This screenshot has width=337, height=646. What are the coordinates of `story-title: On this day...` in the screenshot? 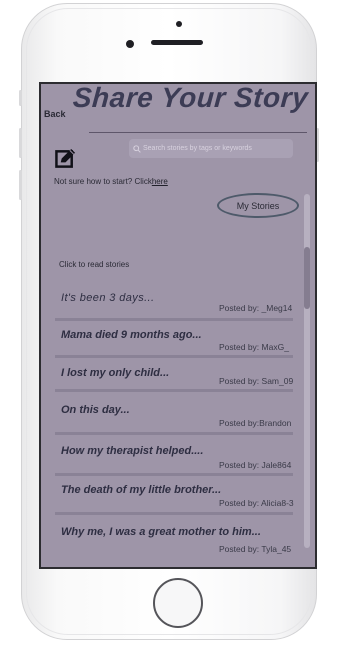 It's located at (95, 410).